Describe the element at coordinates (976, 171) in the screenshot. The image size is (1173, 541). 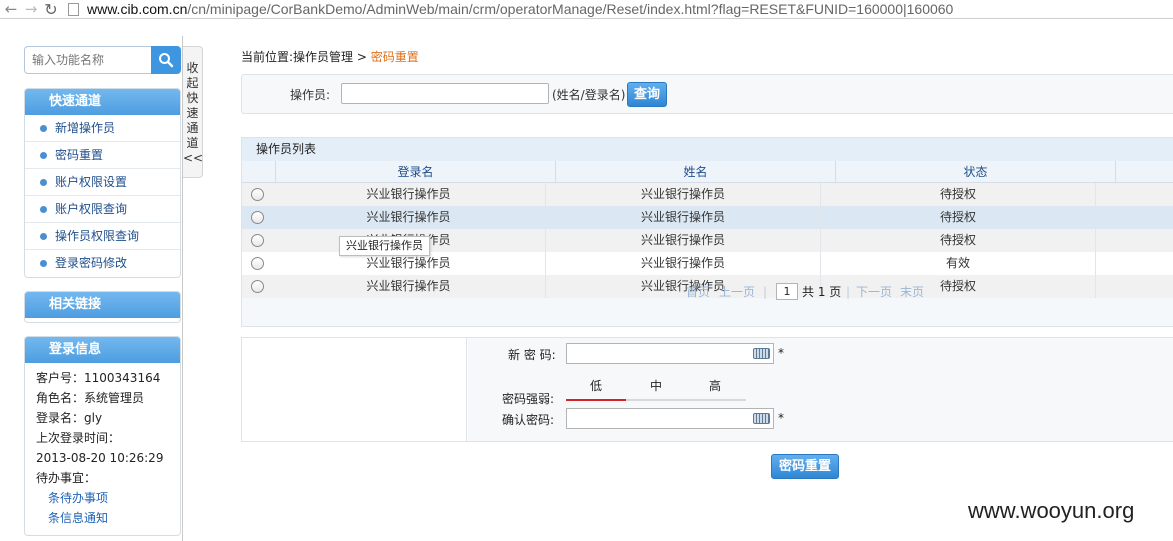
I see `column-status: 状态` at that location.